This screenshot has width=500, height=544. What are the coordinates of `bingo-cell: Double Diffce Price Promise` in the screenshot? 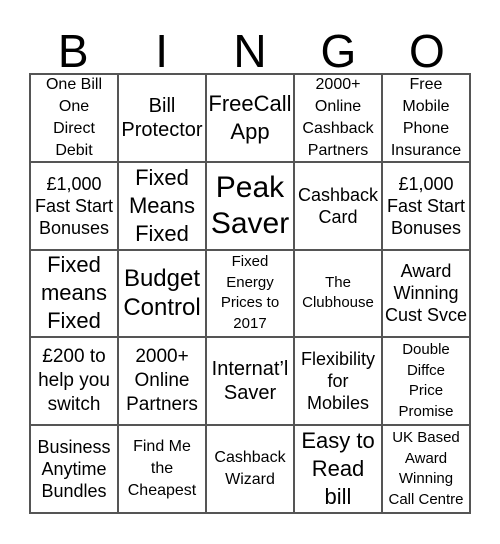 It's located at (426, 381).